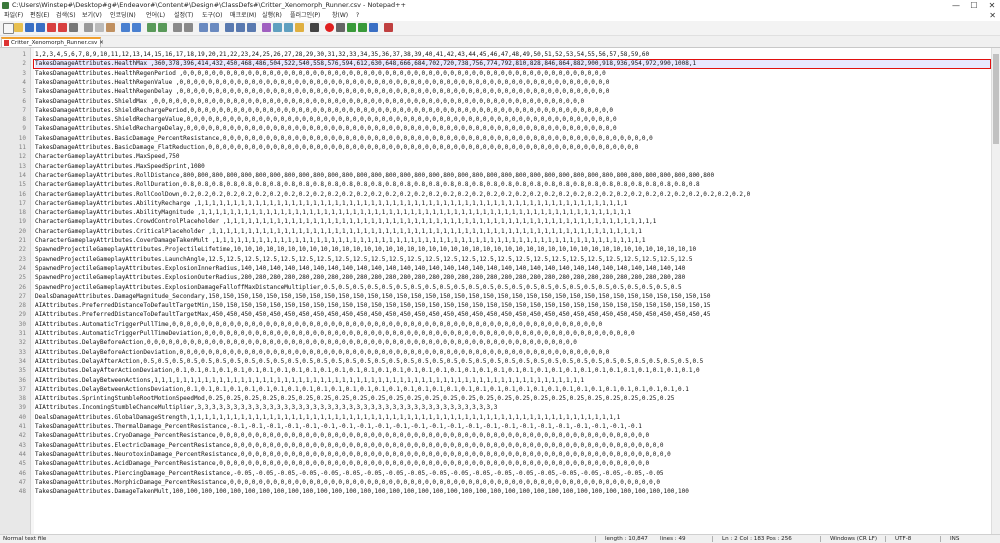 The width and height of the screenshot is (1000, 543). What do you see at coordinates (992, 5) in the screenshot?
I see `close-window-button: ✕` at bounding box center [992, 5].